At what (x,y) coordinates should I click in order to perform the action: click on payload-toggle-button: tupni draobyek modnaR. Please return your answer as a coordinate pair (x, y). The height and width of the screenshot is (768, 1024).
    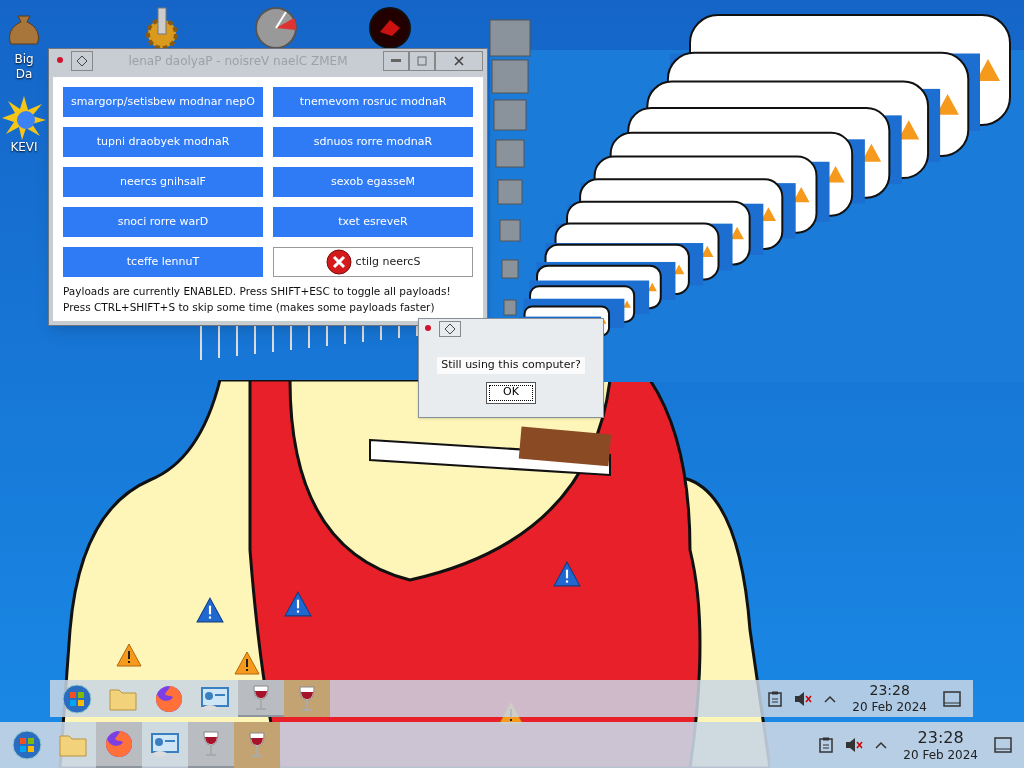
    Looking at the image, I should click on (163, 142).